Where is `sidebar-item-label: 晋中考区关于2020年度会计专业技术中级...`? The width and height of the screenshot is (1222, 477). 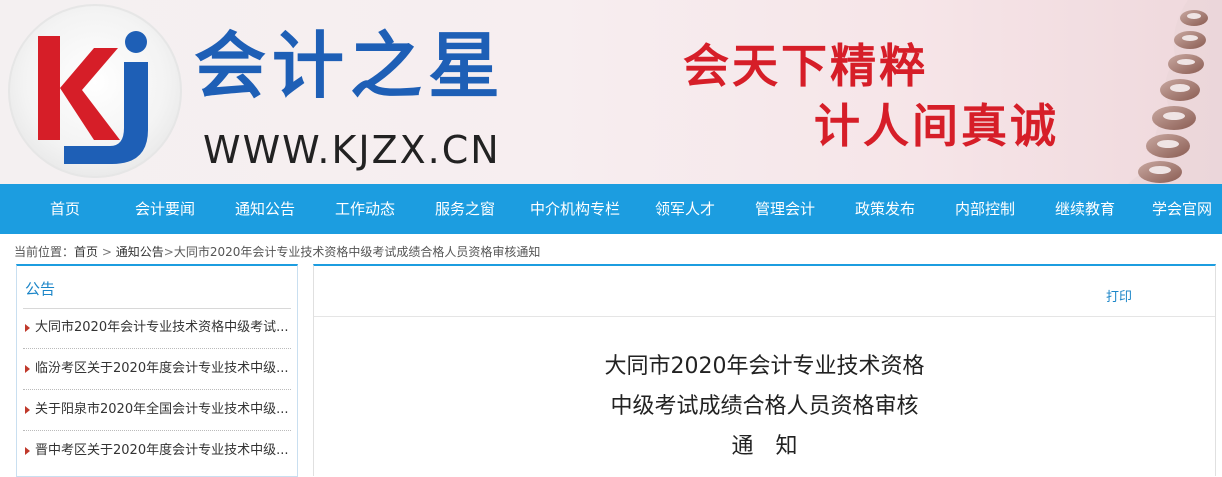 sidebar-item-label: 晋中考区关于2020年度会计专业技术中级... is located at coordinates (162, 450).